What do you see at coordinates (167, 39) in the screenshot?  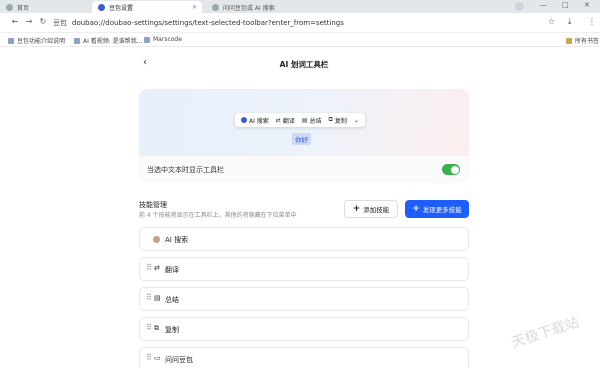 I see `bookmark-label: Marscode` at bounding box center [167, 39].